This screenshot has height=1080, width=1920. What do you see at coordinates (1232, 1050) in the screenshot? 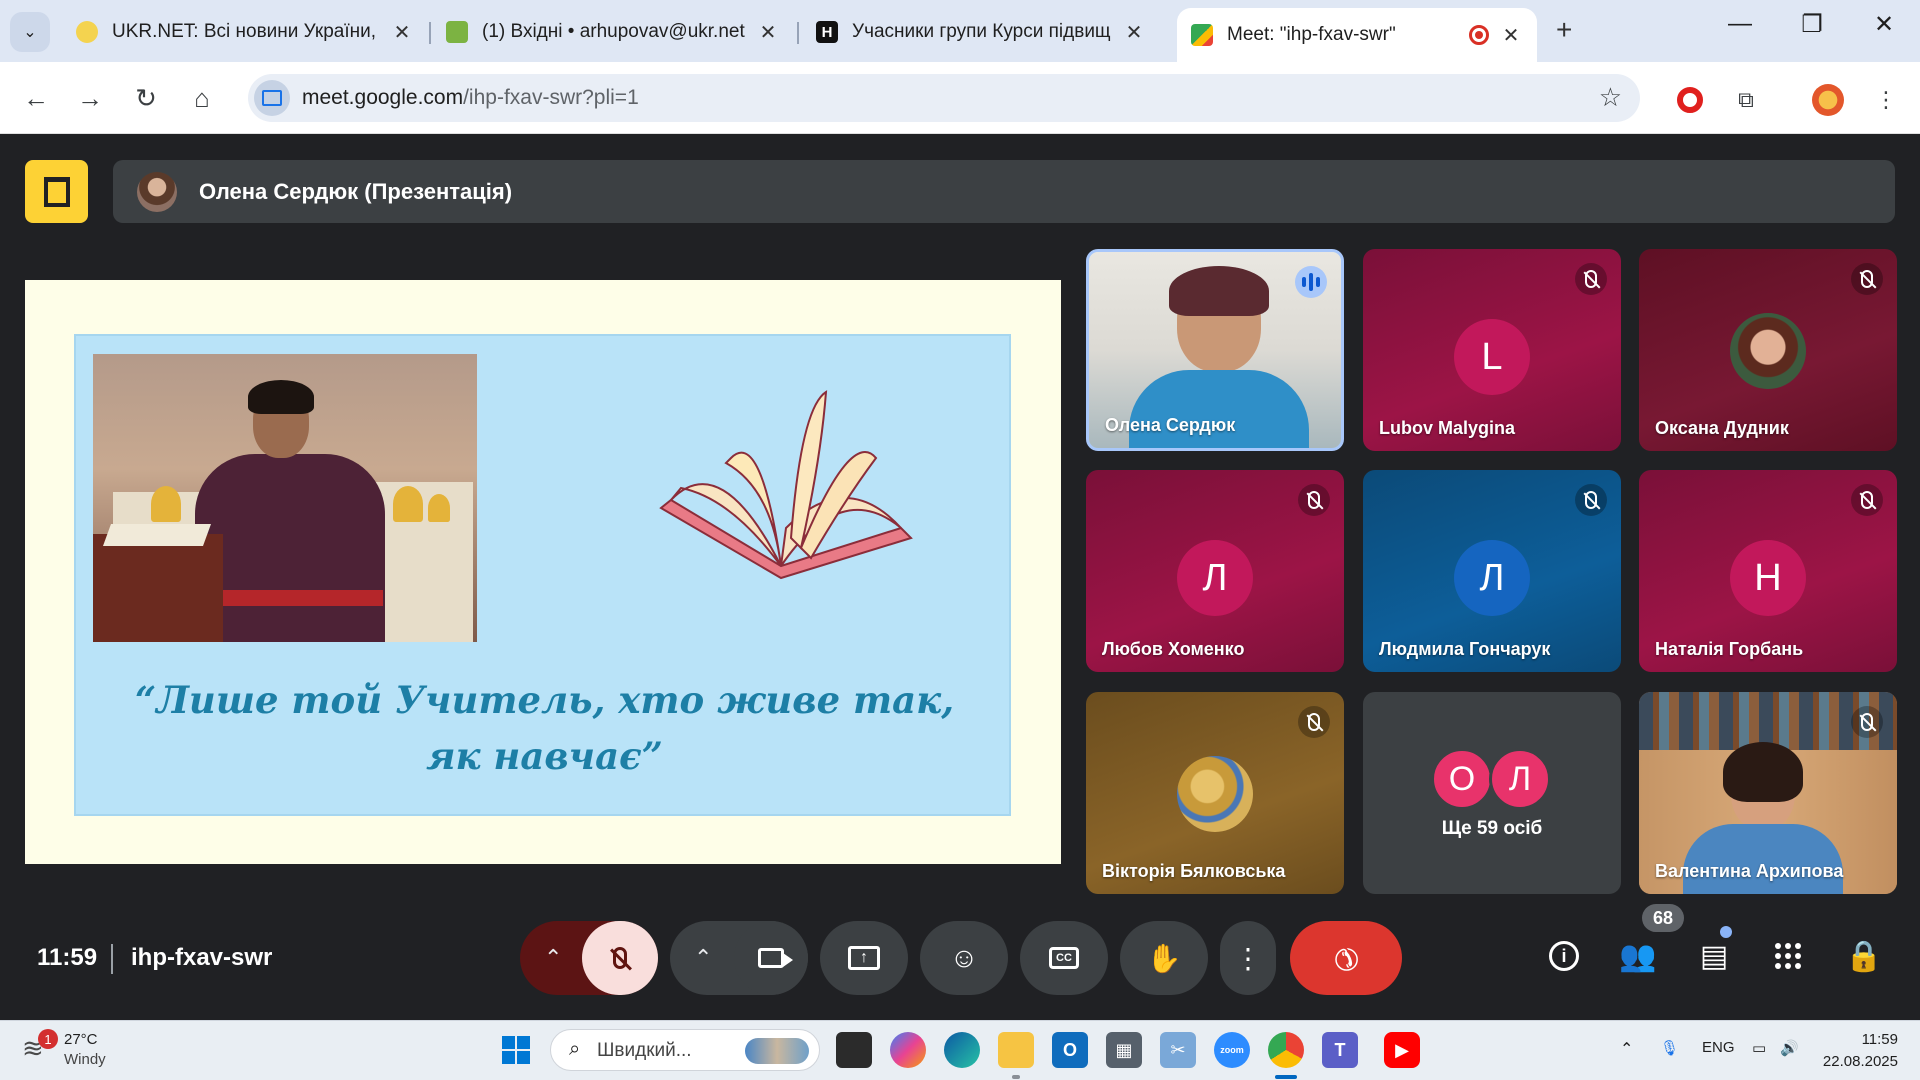
I see `zoom-icon: zoom` at bounding box center [1232, 1050].